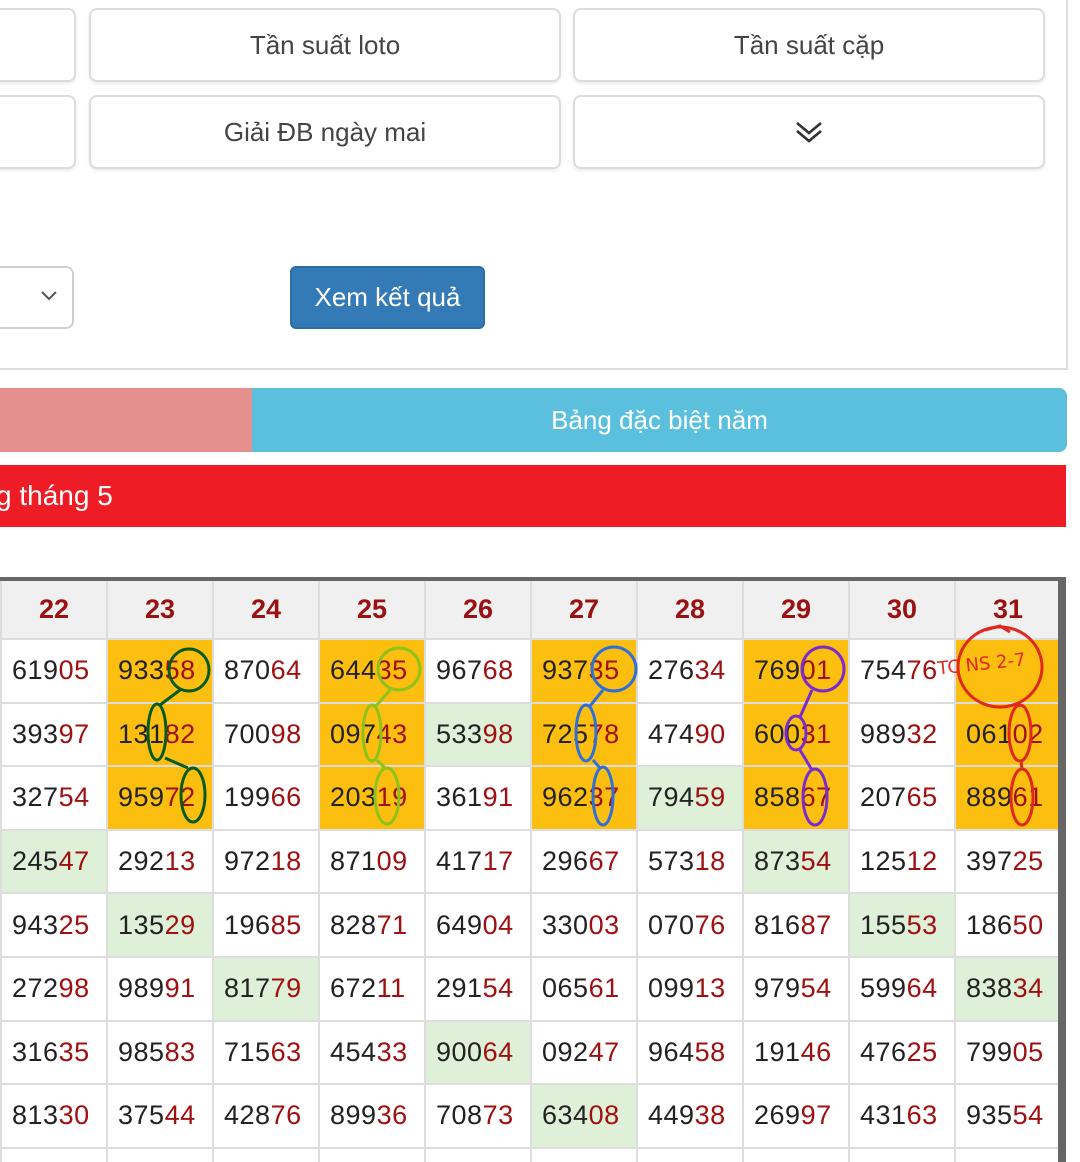 This screenshot has height=1162, width=1080. I want to click on result-cell: 82871, so click(372, 925).